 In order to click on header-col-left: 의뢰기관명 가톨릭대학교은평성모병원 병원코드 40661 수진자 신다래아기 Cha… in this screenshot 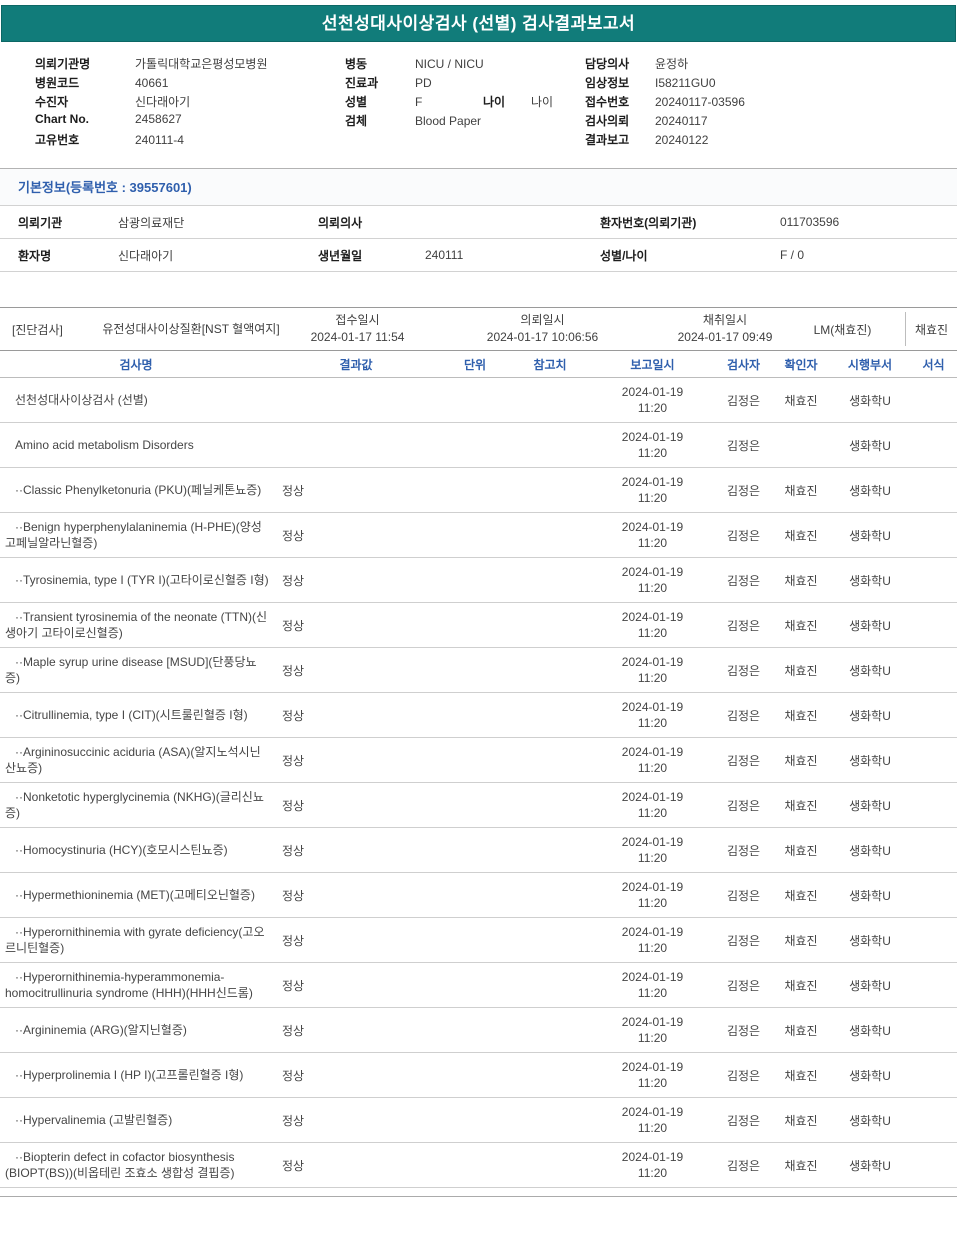, I will do `click(190, 102)`.